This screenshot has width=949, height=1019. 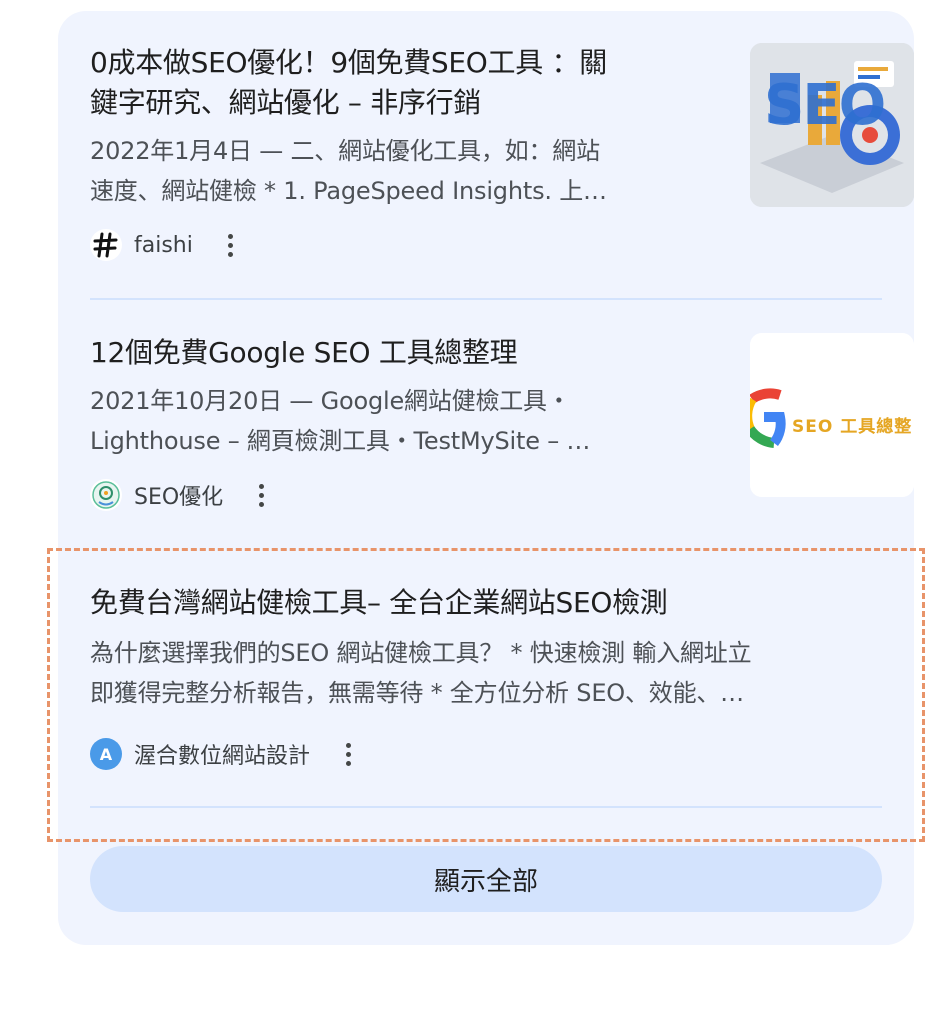 What do you see at coordinates (825, 105) in the screenshot?
I see `thumbnail-text: SEO` at bounding box center [825, 105].